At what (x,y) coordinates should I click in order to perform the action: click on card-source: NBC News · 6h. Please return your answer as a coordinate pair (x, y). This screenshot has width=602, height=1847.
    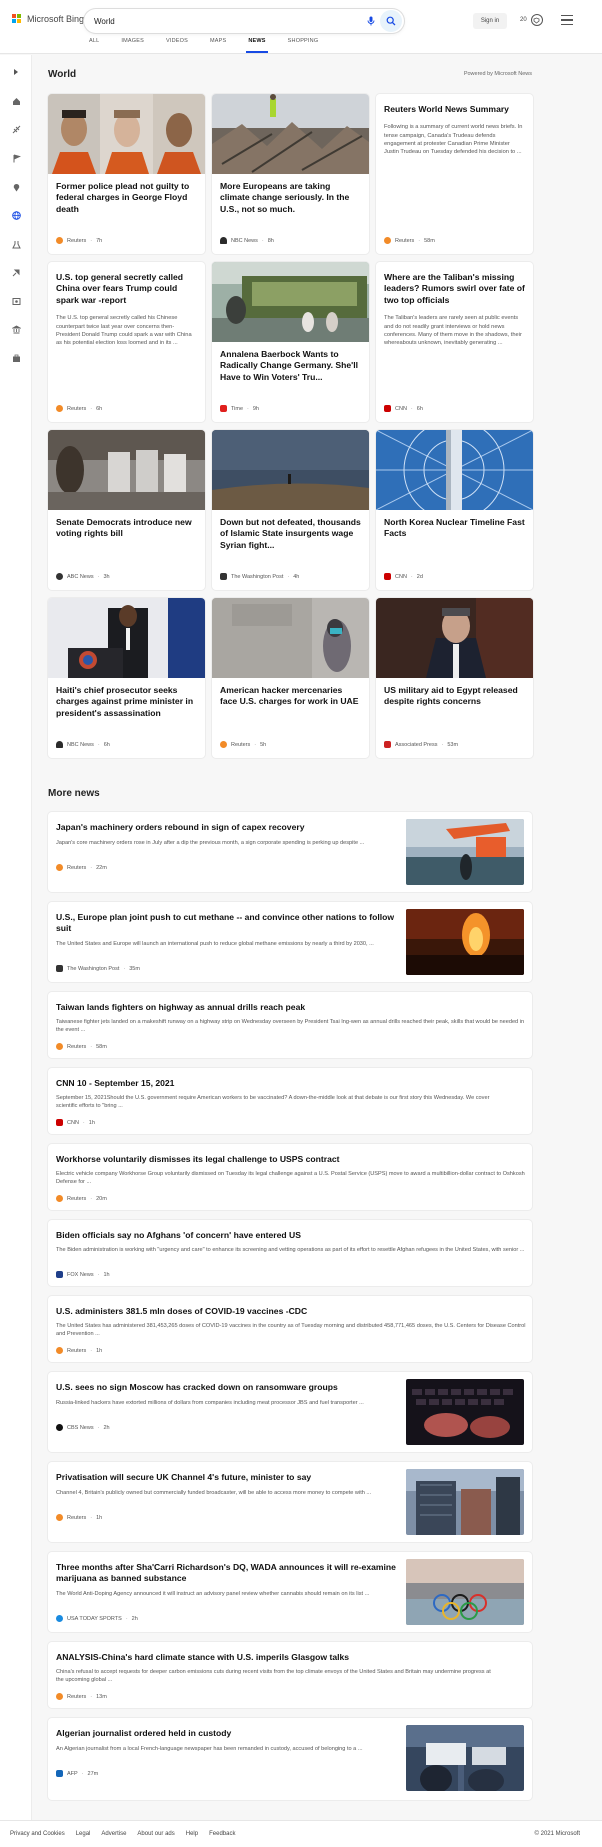
    Looking at the image, I should click on (83, 744).